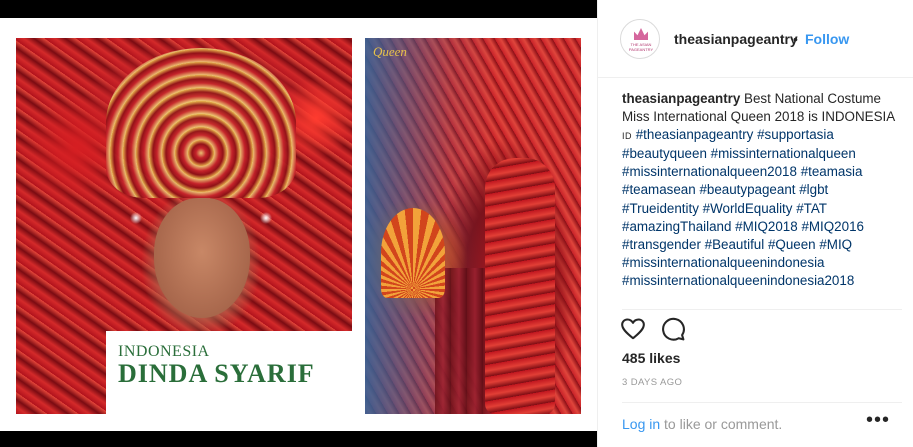 This screenshot has width=913, height=447. I want to click on hashtag: #Beautiful, so click(735, 244).